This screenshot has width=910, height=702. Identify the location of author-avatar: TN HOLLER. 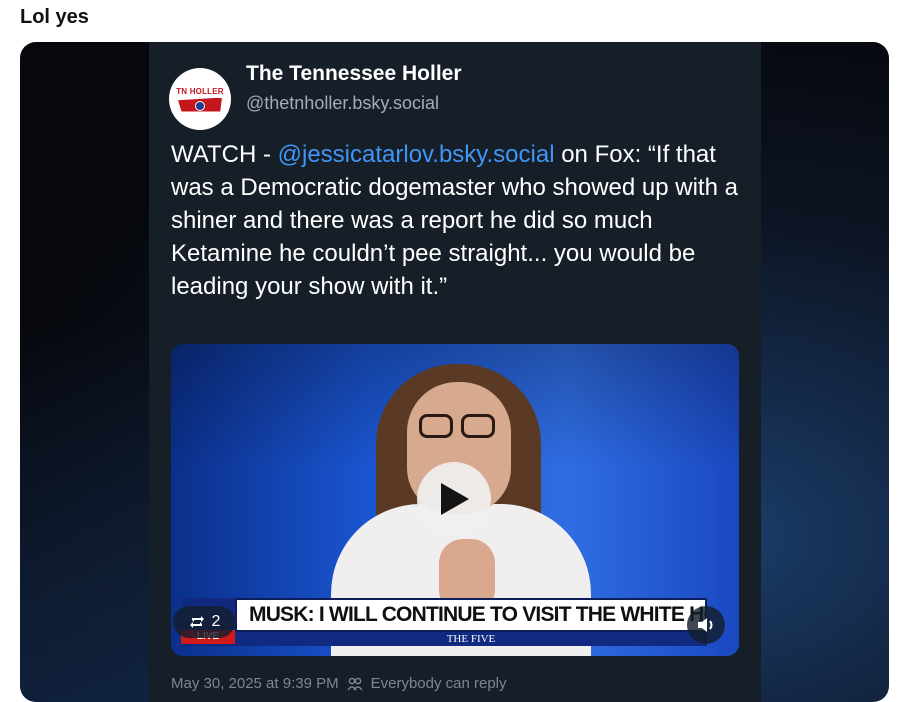
(200, 99).